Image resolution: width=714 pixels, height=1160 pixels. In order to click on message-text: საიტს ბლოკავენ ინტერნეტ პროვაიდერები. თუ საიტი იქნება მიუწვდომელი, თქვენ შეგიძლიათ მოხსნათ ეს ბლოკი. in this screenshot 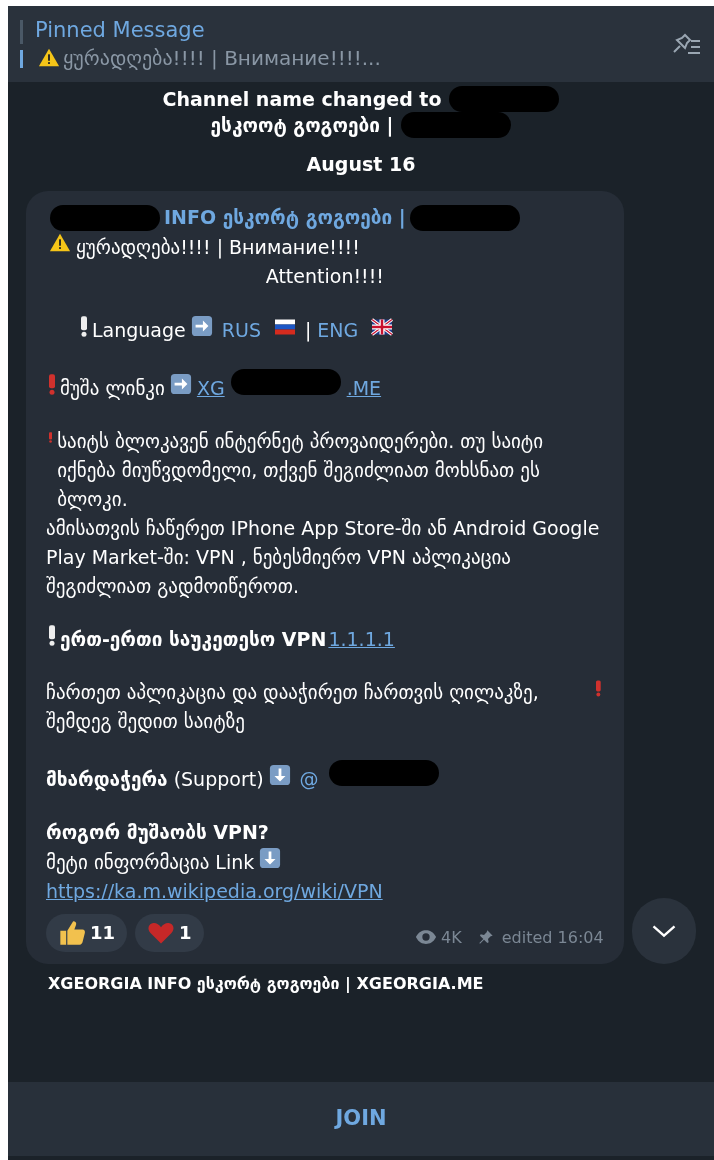, I will do `click(301, 470)`.